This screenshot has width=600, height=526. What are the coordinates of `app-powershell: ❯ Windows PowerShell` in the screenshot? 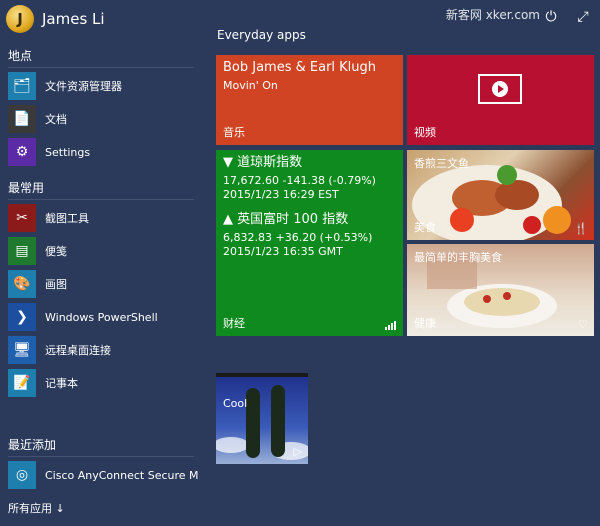 It's located at (103, 317).